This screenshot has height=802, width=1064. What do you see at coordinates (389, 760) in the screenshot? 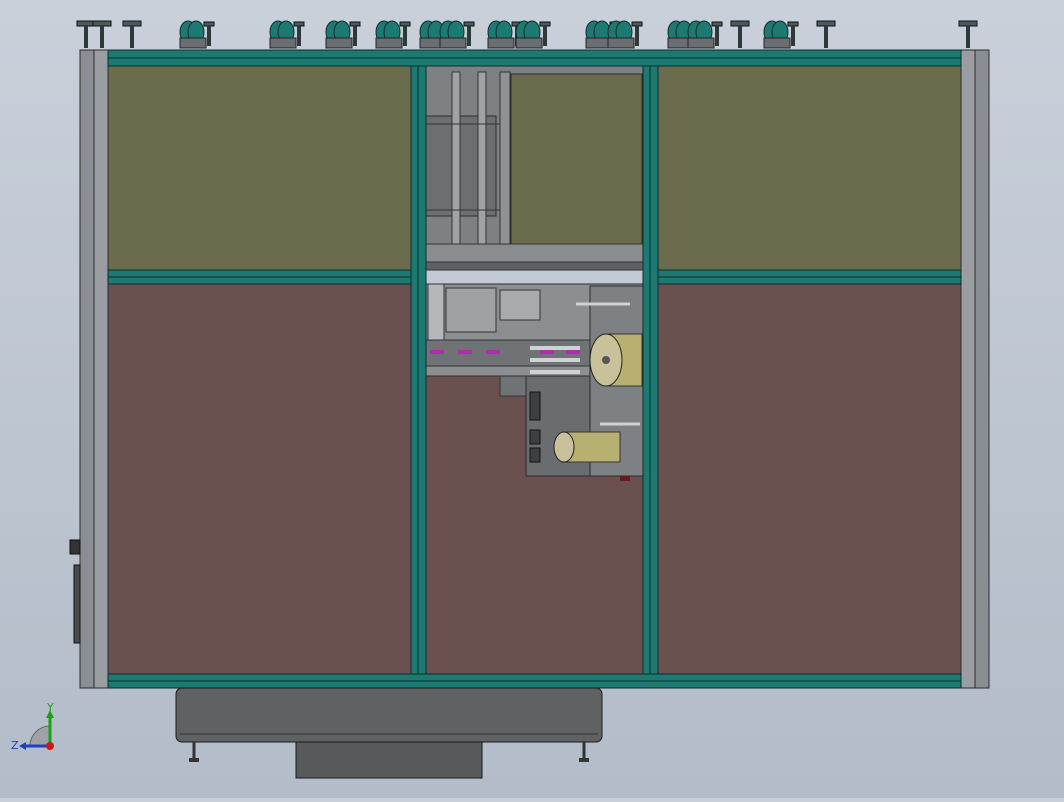
I see `base-drawer` at bounding box center [389, 760].